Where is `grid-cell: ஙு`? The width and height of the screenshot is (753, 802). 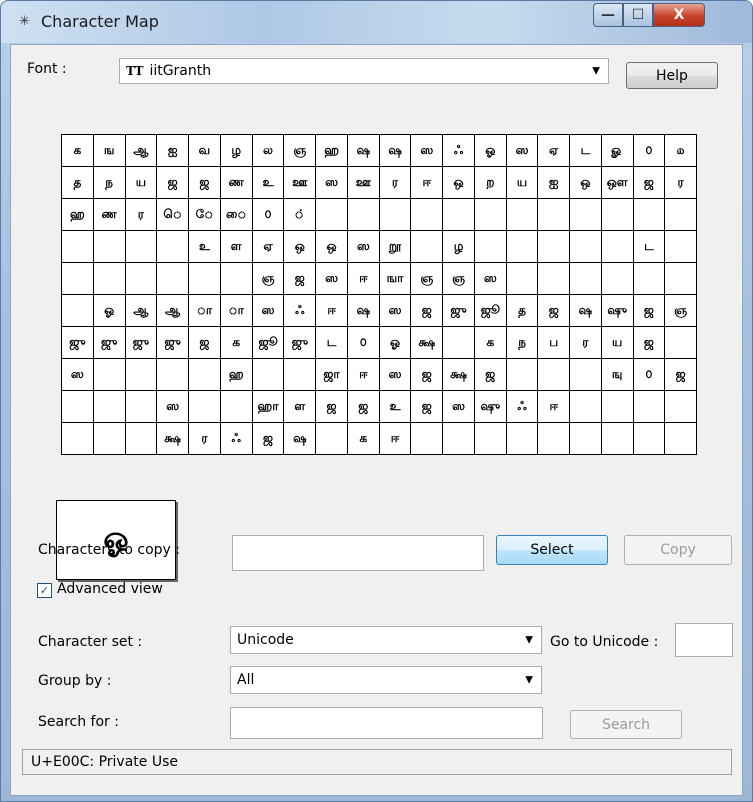 grid-cell: ஙு is located at coordinates (617, 374).